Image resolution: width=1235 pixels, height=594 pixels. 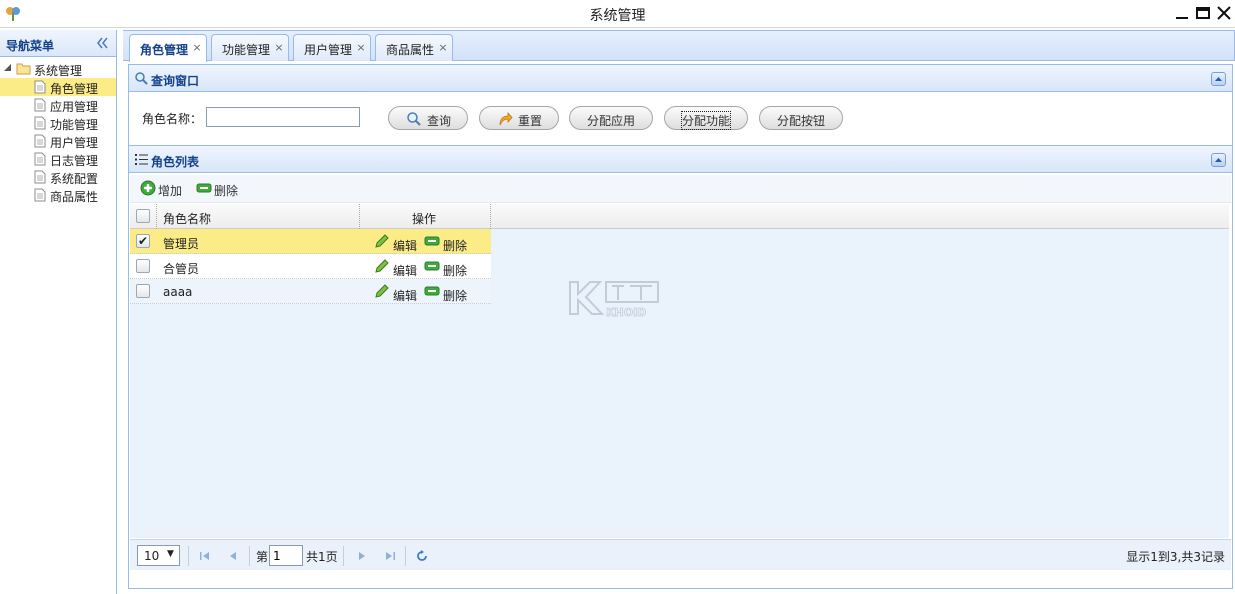 I want to click on assign-button-button: 分配按钮, so click(x=801, y=118).